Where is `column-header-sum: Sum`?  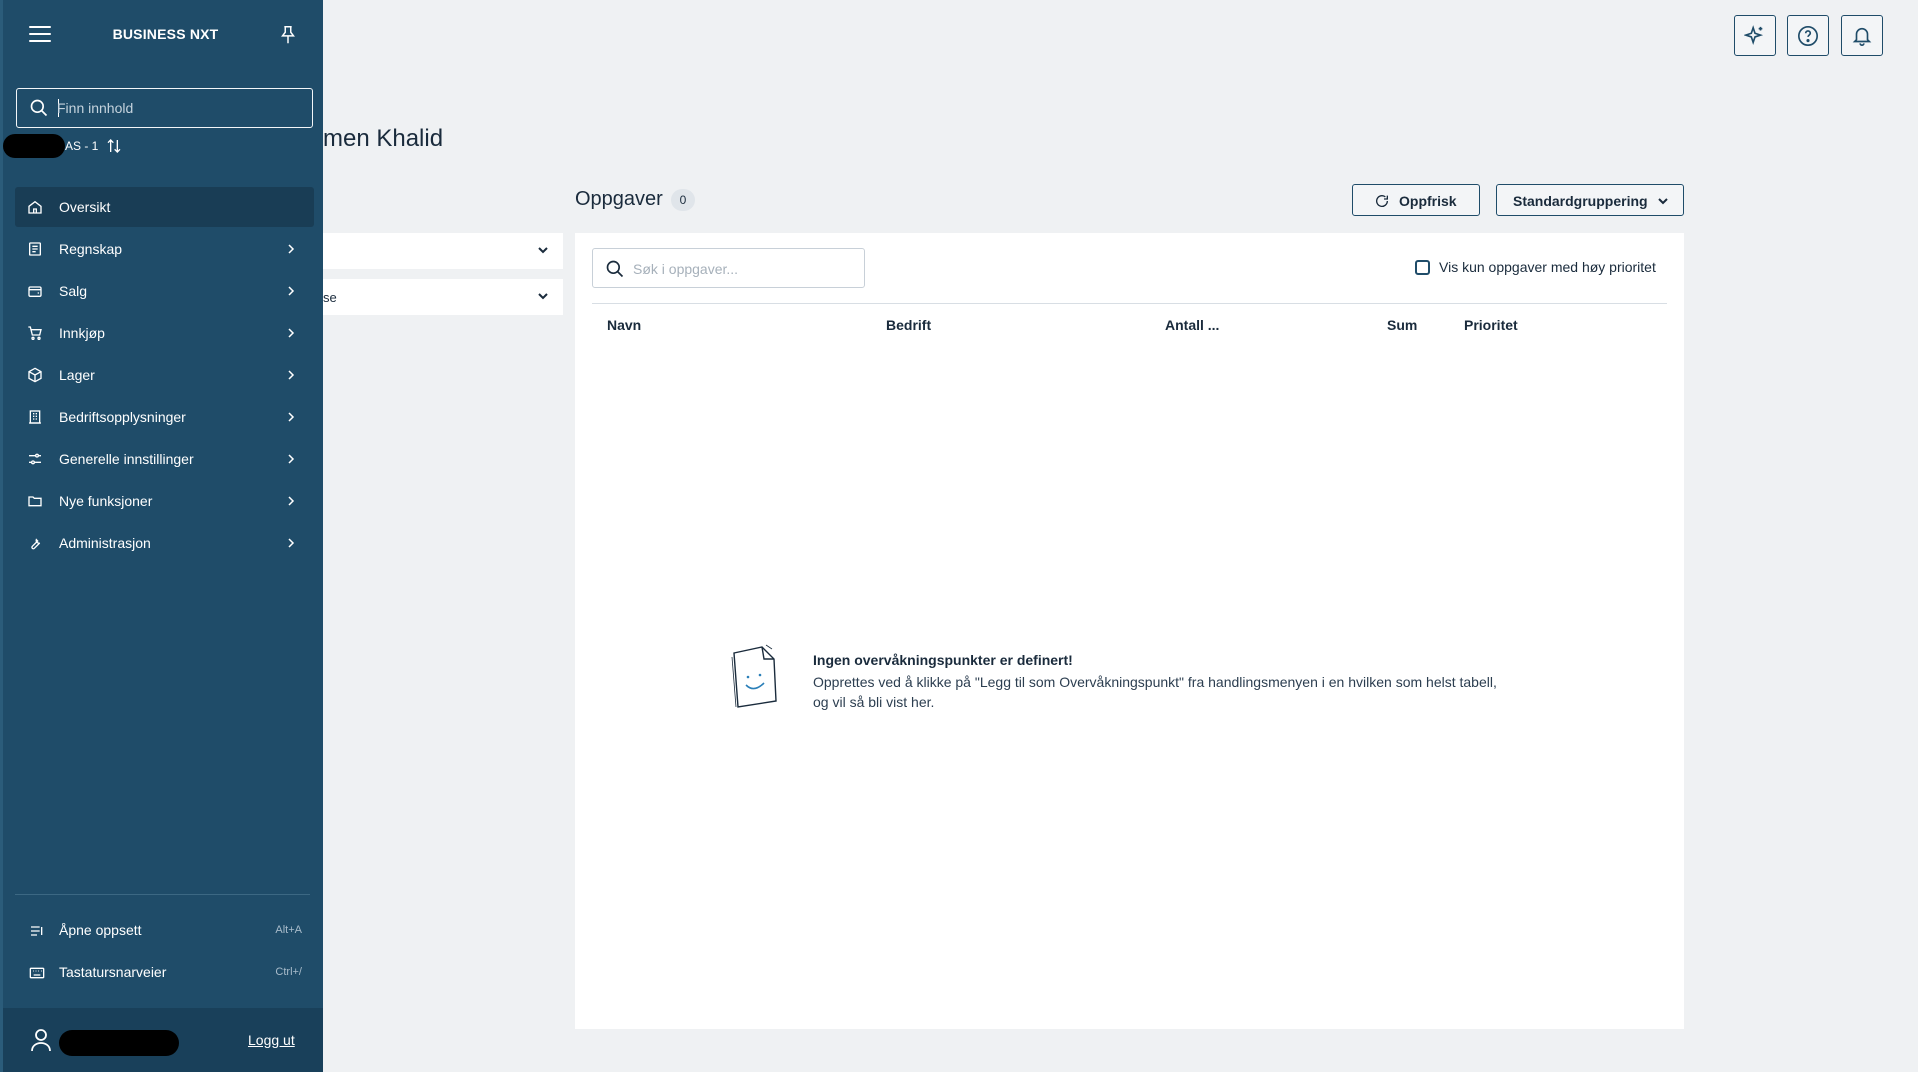 column-header-sum: Sum is located at coordinates (1402, 325).